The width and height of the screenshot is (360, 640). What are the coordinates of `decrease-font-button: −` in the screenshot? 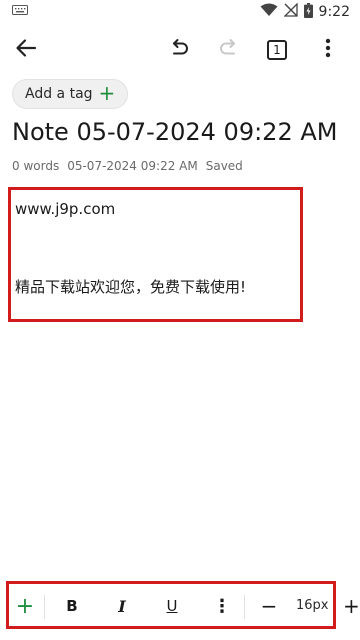 It's located at (269, 606).